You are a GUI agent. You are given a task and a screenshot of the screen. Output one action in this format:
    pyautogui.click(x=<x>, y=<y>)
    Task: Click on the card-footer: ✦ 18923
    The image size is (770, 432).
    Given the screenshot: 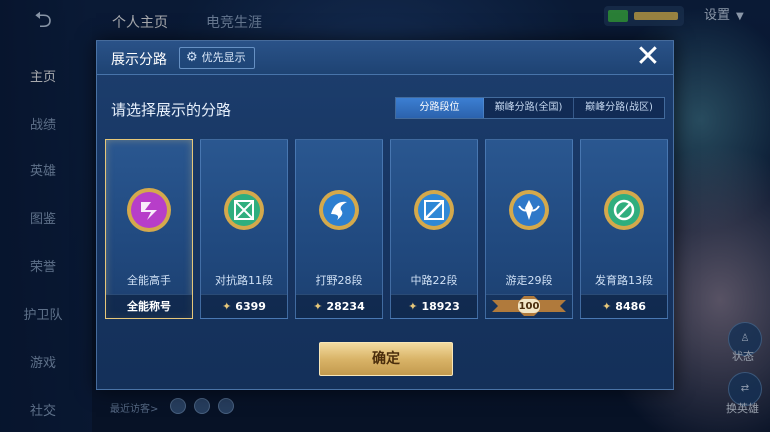 What is the action you would take?
    pyautogui.click(x=434, y=306)
    